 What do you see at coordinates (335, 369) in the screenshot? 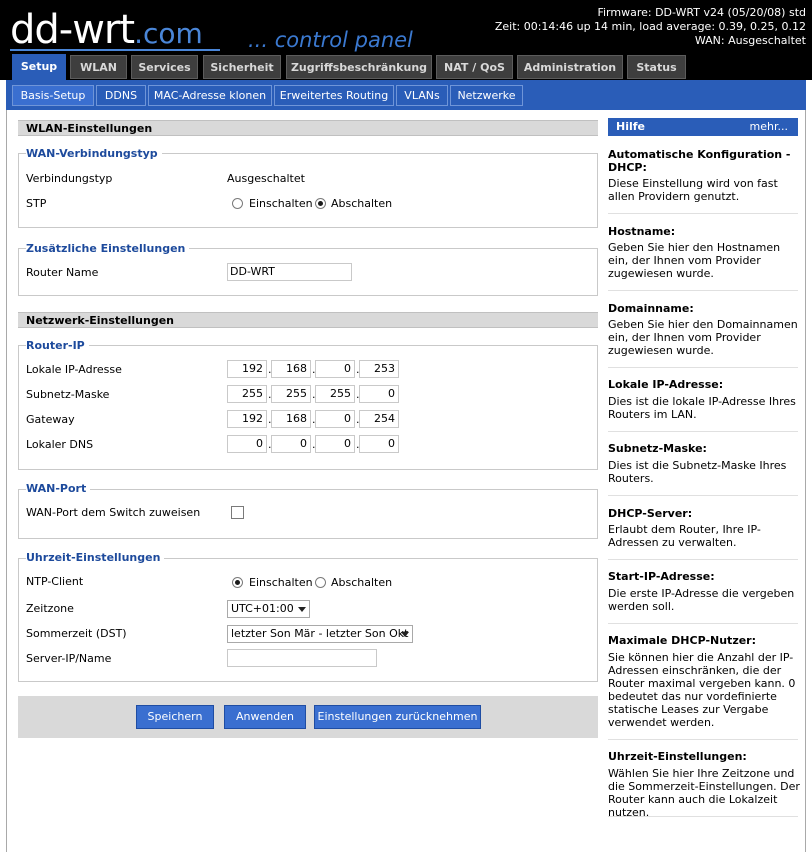
I see `local-ip-octet-3: 0` at bounding box center [335, 369].